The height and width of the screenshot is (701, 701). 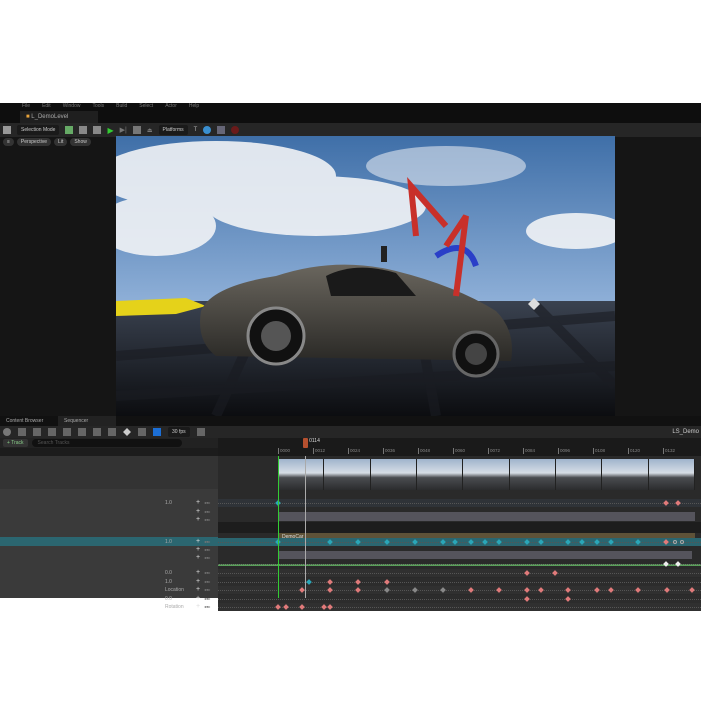 What do you see at coordinates (306, 443) in the screenshot?
I see `playhead-handle` at bounding box center [306, 443].